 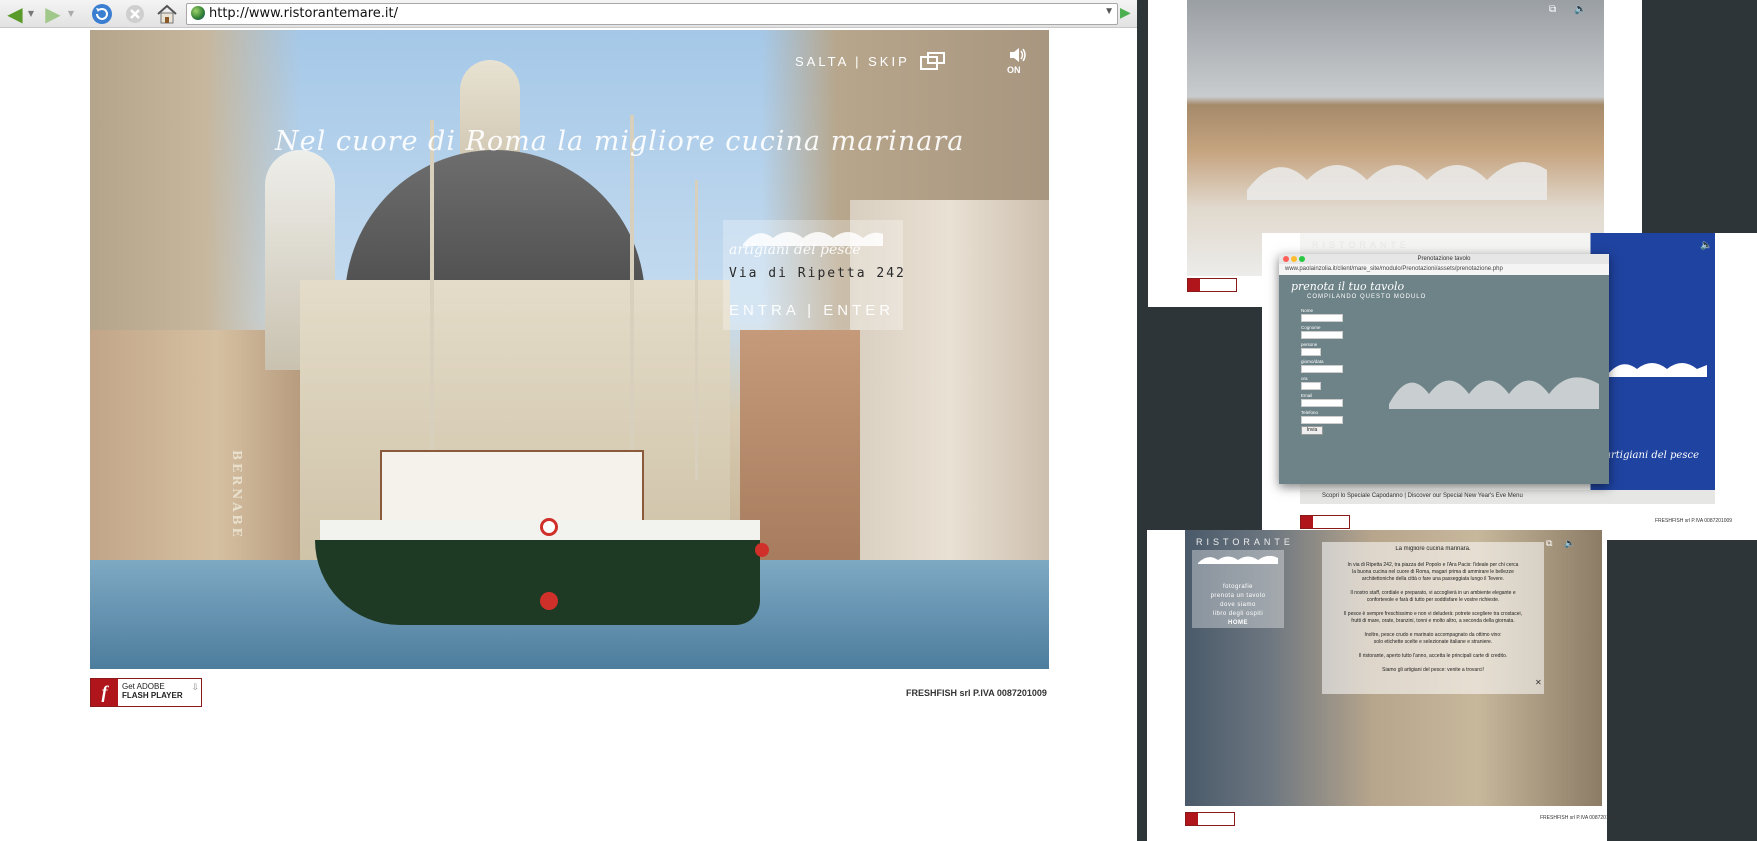 I want to click on site-globe-icon, so click(x=198, y=13).